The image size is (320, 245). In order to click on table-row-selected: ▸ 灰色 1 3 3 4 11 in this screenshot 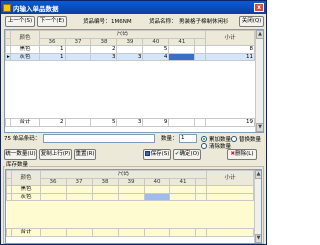, I will do `click(130, 56)`.